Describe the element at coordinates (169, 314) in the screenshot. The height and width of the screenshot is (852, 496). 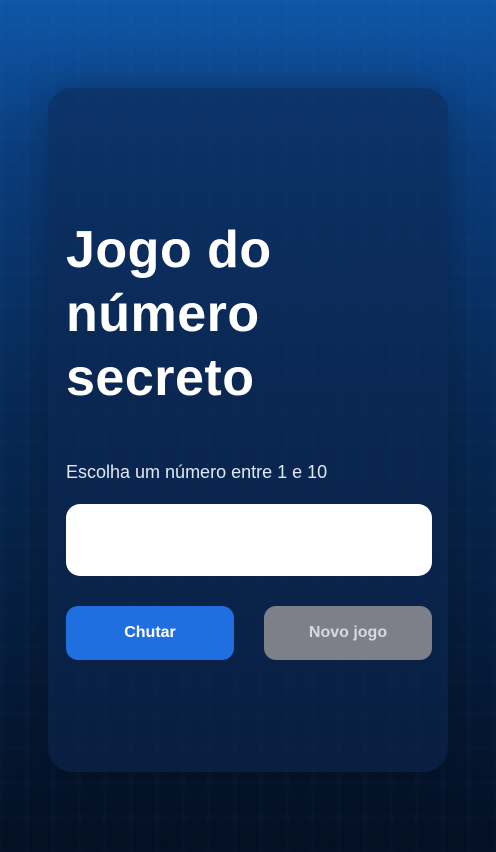
I see `page-title: Jogo do número secreto` at that location.